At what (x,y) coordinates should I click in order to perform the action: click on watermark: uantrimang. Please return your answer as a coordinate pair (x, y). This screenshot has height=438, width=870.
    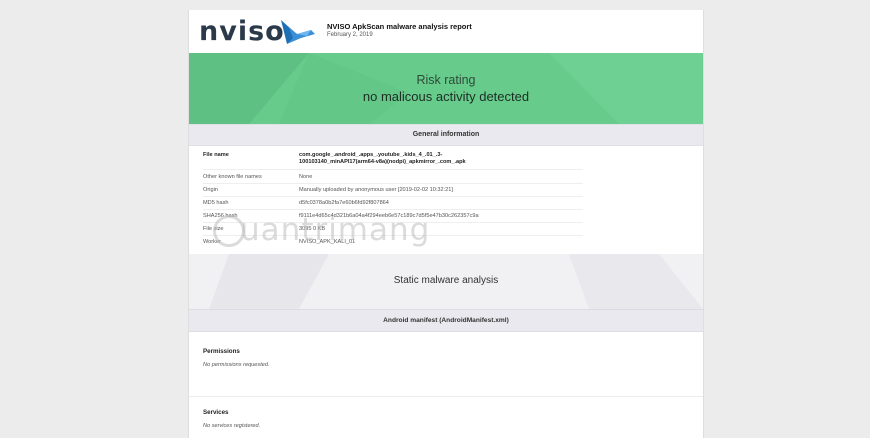
    Looking at the image, I should click on (335, 230).